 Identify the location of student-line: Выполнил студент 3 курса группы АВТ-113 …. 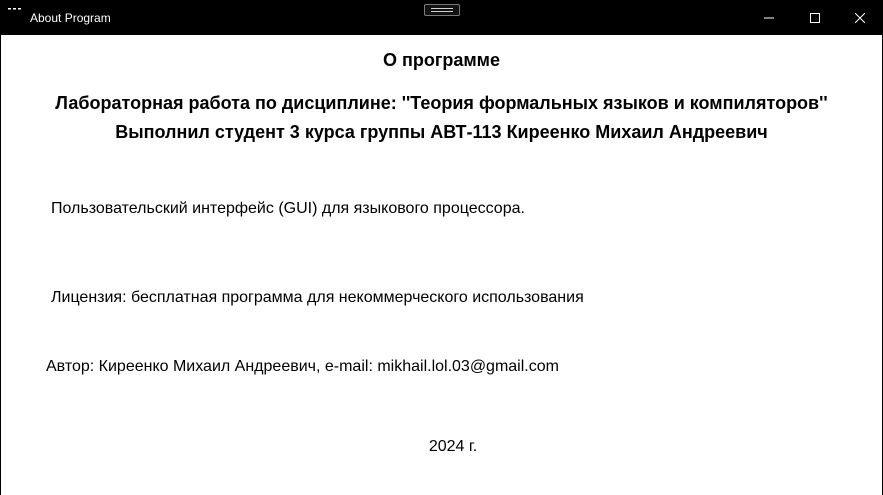
(441, 132).